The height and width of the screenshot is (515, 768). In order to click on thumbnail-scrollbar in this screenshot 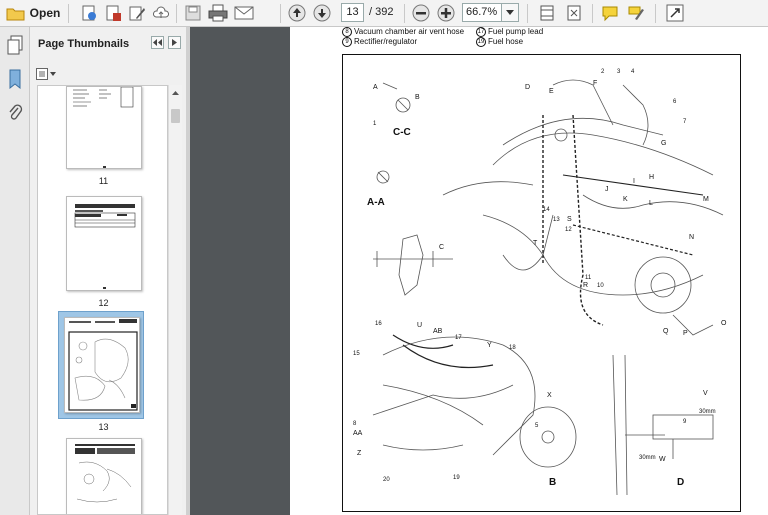, I will do `click(175, 300)`.